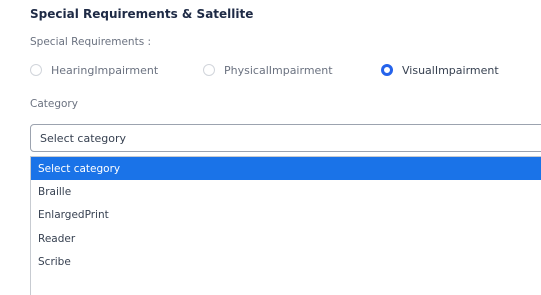  I want to click on radio-option-visual-impairment: VisualImpairment, so click(440, 70).